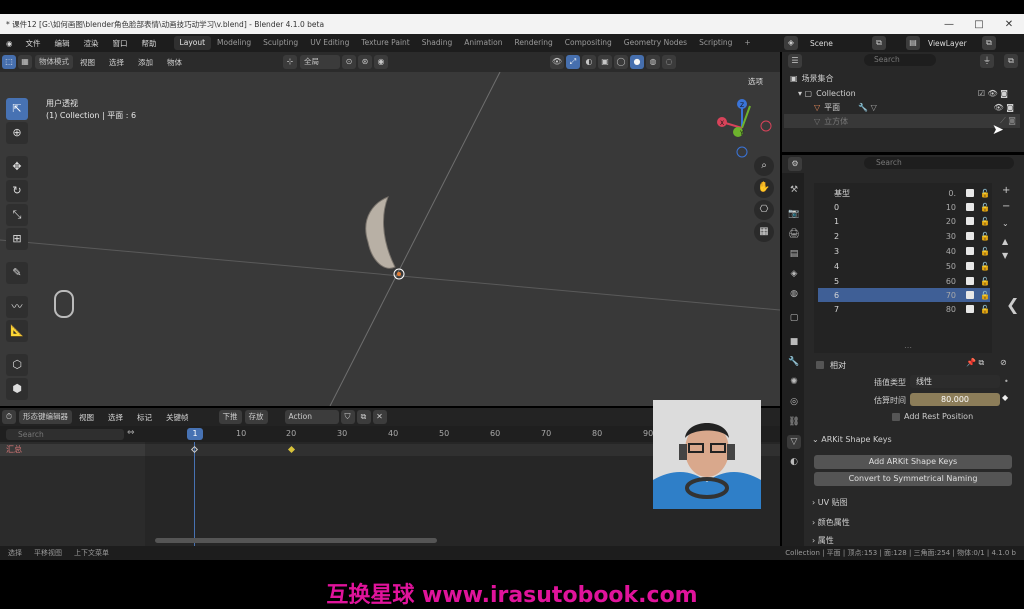 The width and height of the screenshot is (1024, 609). I want to click on output-tab-icon: 🖨, so click(794, 234).